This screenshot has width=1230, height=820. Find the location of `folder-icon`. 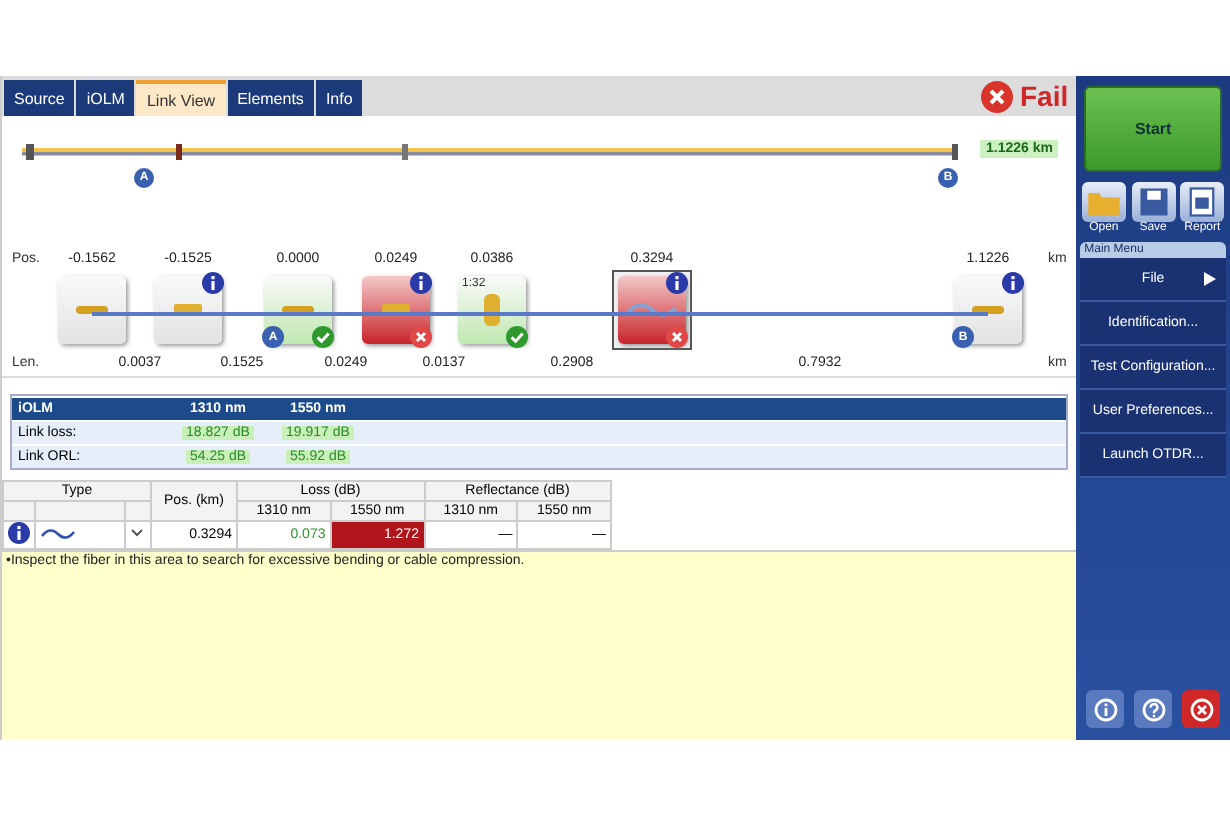

folder-icon is located at coordinates (1103, 202).